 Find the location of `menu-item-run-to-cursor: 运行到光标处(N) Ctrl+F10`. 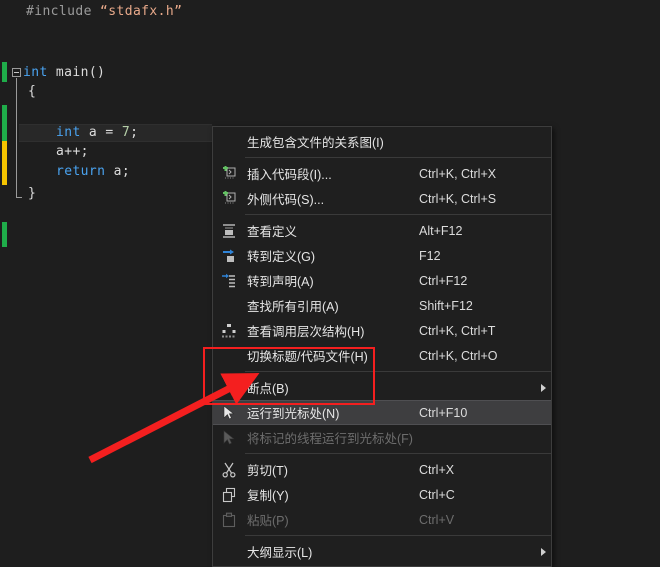

menu-item-run-to-cursor: 运行到光标处(N) Ctrl+F10 is located at coordinates (382, 412).